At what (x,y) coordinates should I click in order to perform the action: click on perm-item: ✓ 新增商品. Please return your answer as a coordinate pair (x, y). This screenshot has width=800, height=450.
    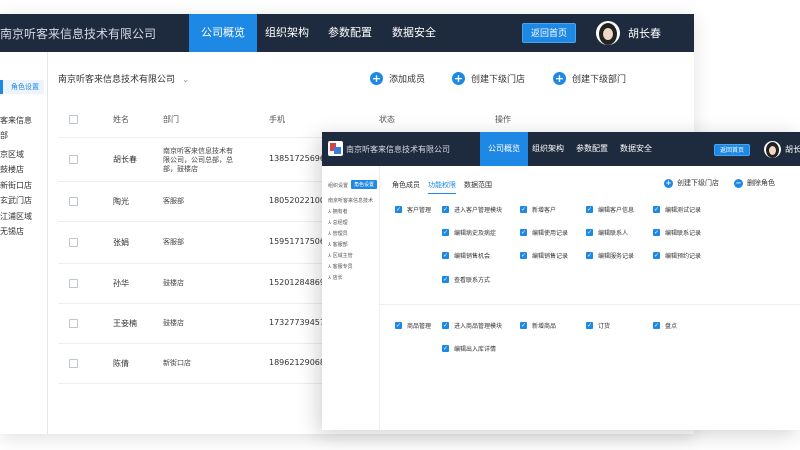
    Looking at the image, I should click on (538, 325).